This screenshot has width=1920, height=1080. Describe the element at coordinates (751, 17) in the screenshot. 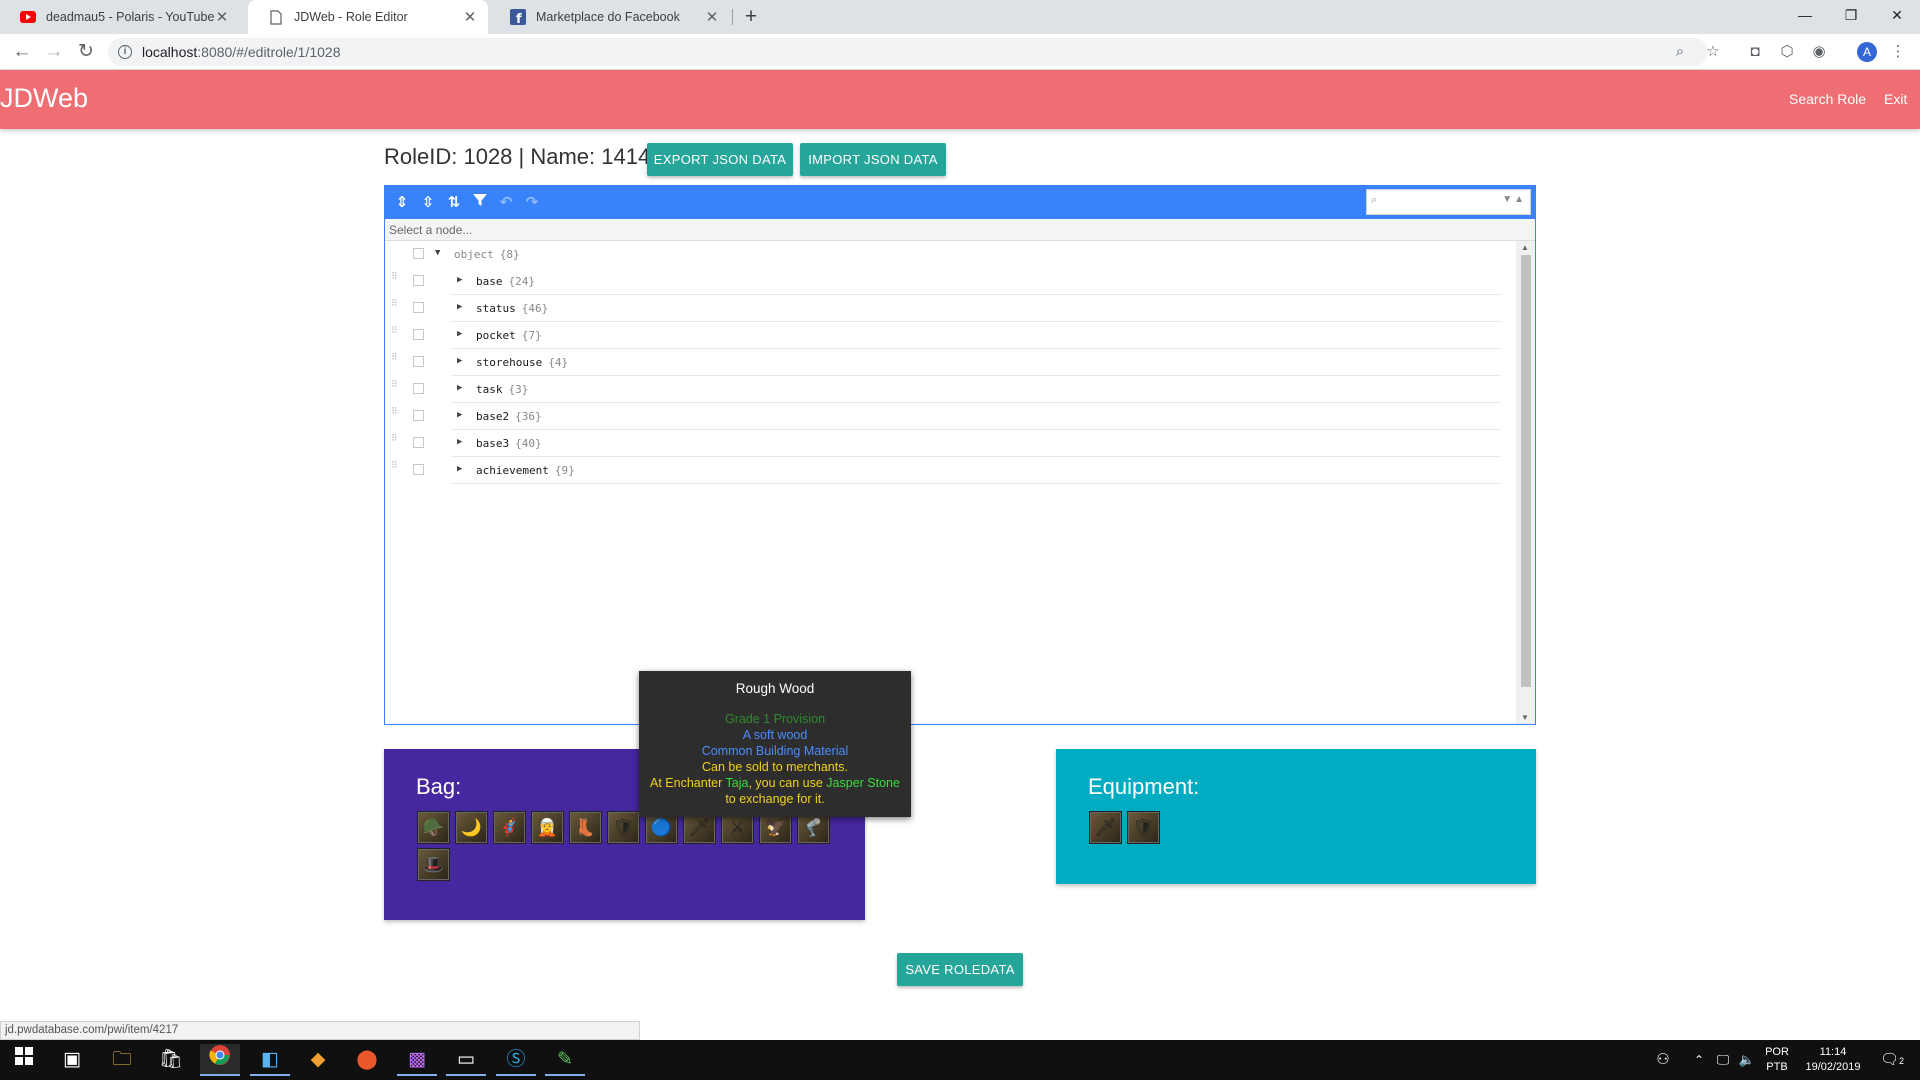

I see `new-tab-button: +` at that location.